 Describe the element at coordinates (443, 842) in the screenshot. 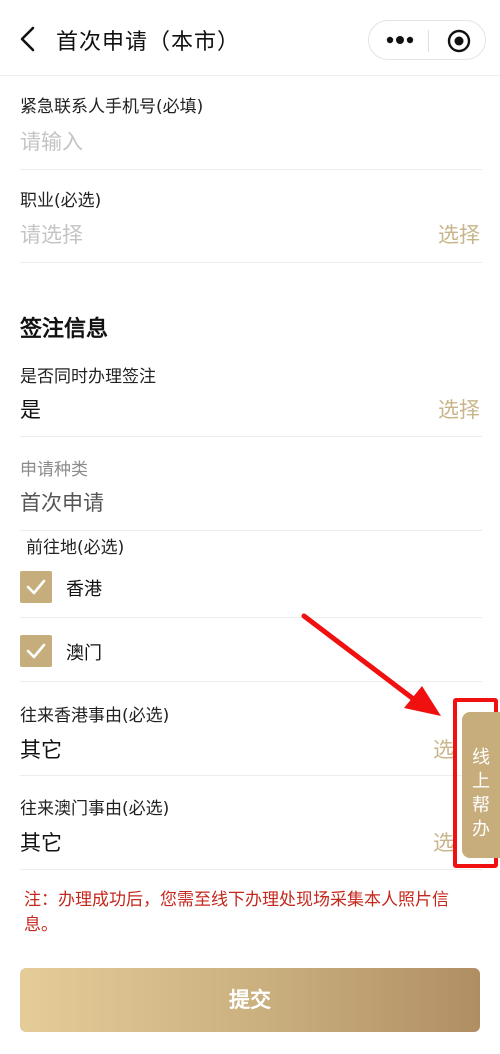

I see `macau-reason-select-button: 选` at that location.